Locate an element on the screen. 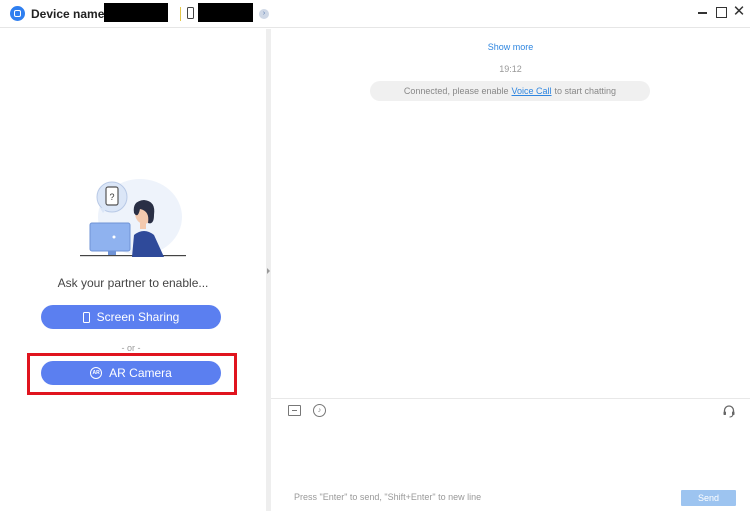 This screenshot has width=750, height=511. status-prefix: Connected, please enable is located at coordinates (456, 91).